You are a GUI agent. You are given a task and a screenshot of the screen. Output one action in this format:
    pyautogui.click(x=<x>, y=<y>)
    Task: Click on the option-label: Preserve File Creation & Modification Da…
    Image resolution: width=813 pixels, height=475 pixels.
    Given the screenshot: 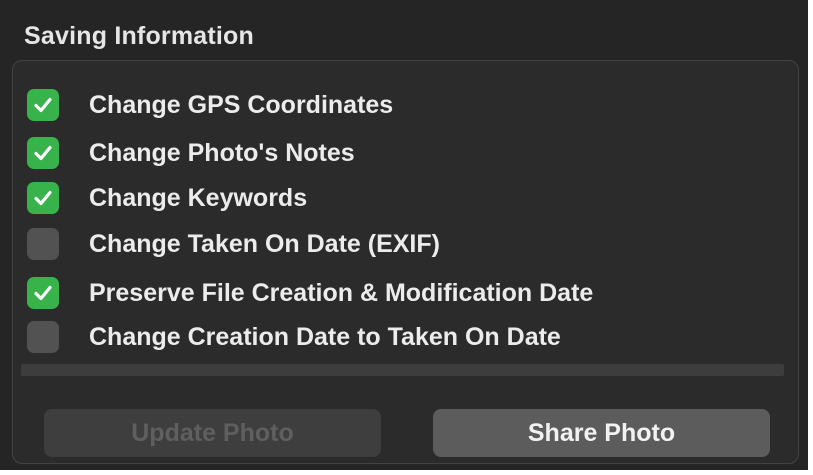 What is the action you would take?
    pyautogui.click(x=341, y=292)
    